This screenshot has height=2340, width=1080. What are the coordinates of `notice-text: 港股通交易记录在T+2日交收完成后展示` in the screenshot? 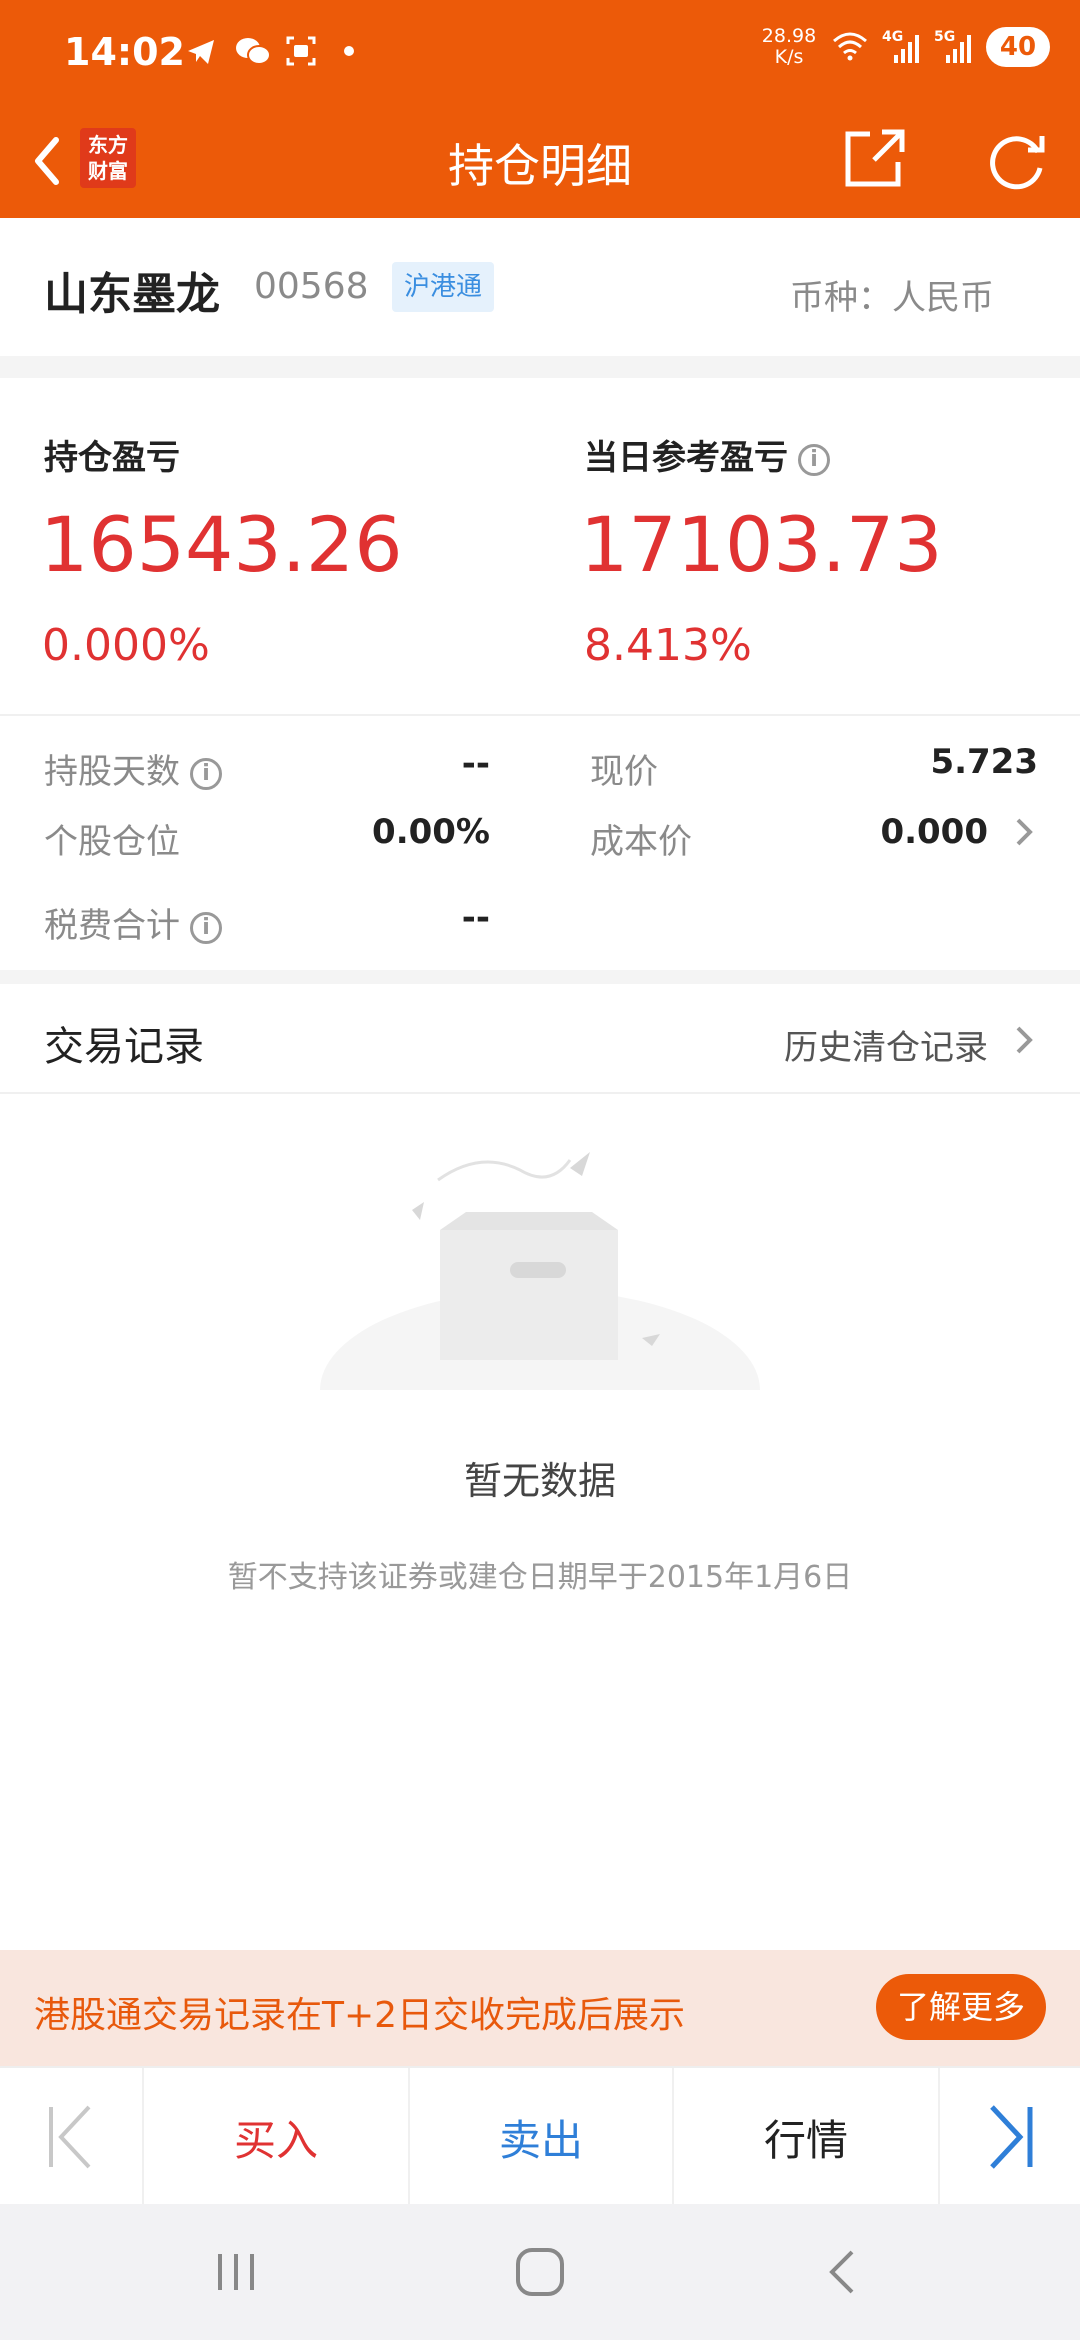 It's located at (360, 2015).